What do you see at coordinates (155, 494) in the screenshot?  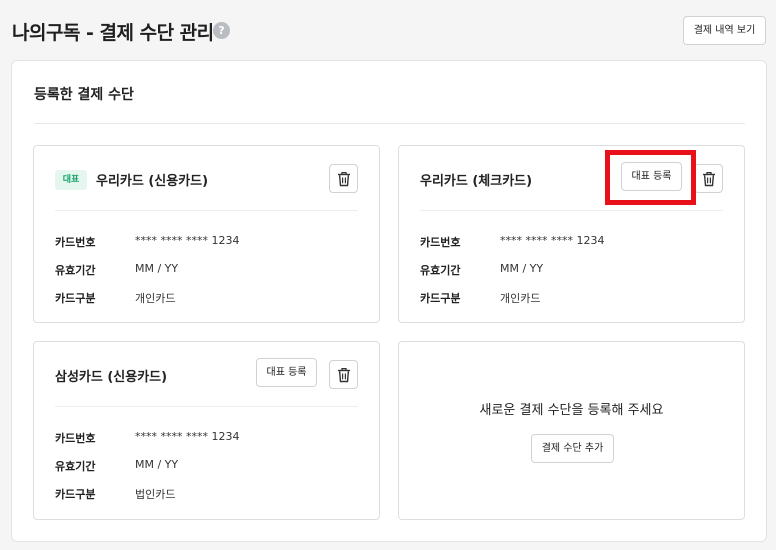 I see `card-type-value: 법인카드` at bounding box center [155, 494].